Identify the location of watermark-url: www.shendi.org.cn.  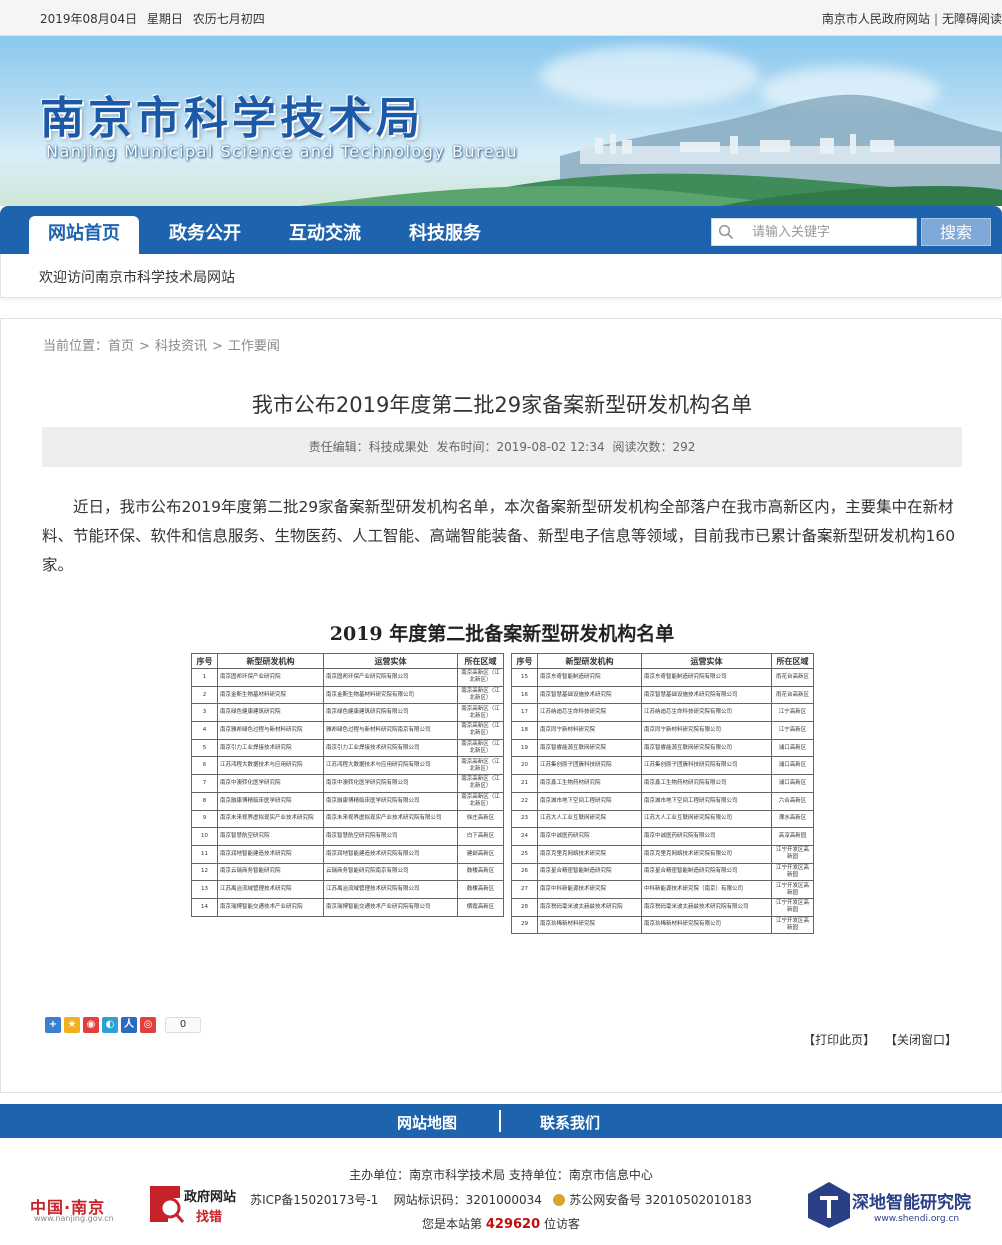
(917, 1219).